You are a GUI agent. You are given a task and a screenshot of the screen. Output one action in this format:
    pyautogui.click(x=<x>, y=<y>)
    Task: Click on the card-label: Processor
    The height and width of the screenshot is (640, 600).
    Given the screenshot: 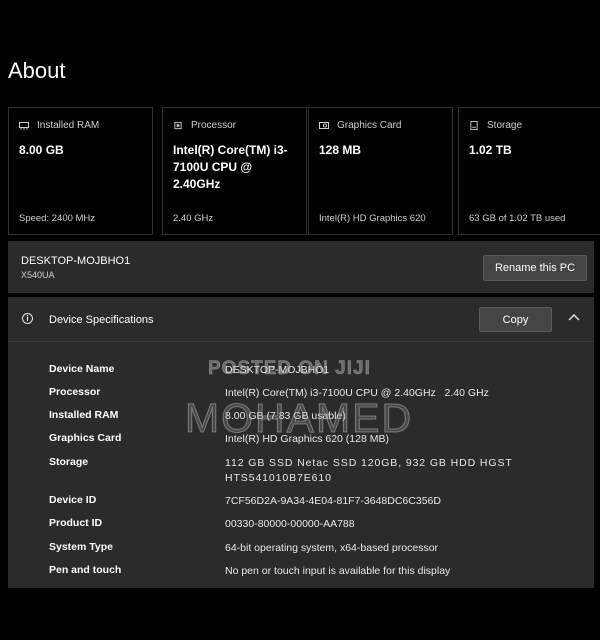 What is the action you would take?
    pyautogui.click(x=214, y=125)
    